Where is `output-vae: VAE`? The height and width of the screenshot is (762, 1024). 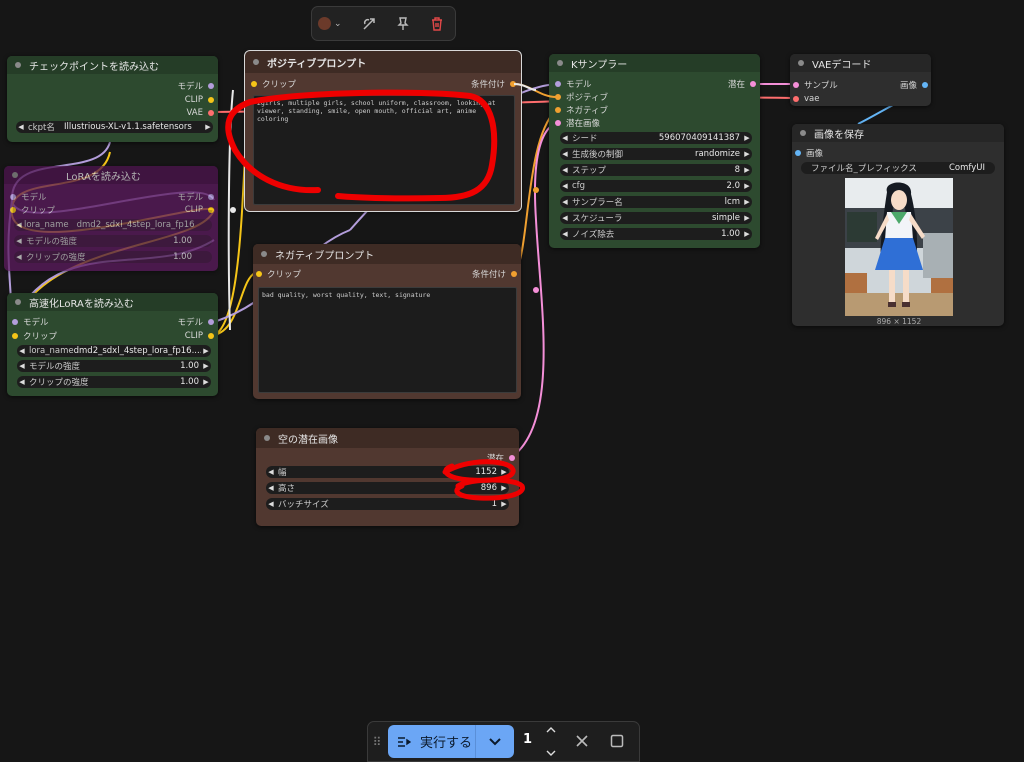 output-vae: VAE is located at coordinates (200, 113).